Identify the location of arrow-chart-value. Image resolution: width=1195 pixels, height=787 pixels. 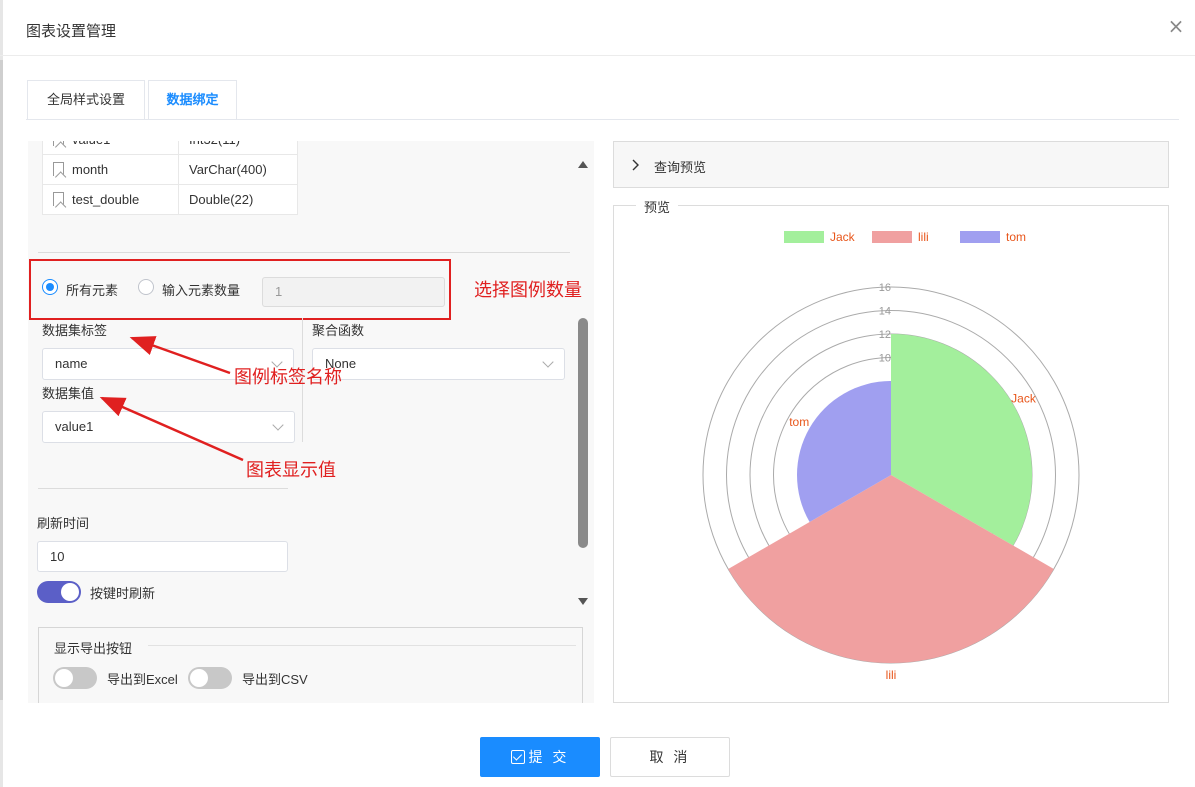
(171, 429).